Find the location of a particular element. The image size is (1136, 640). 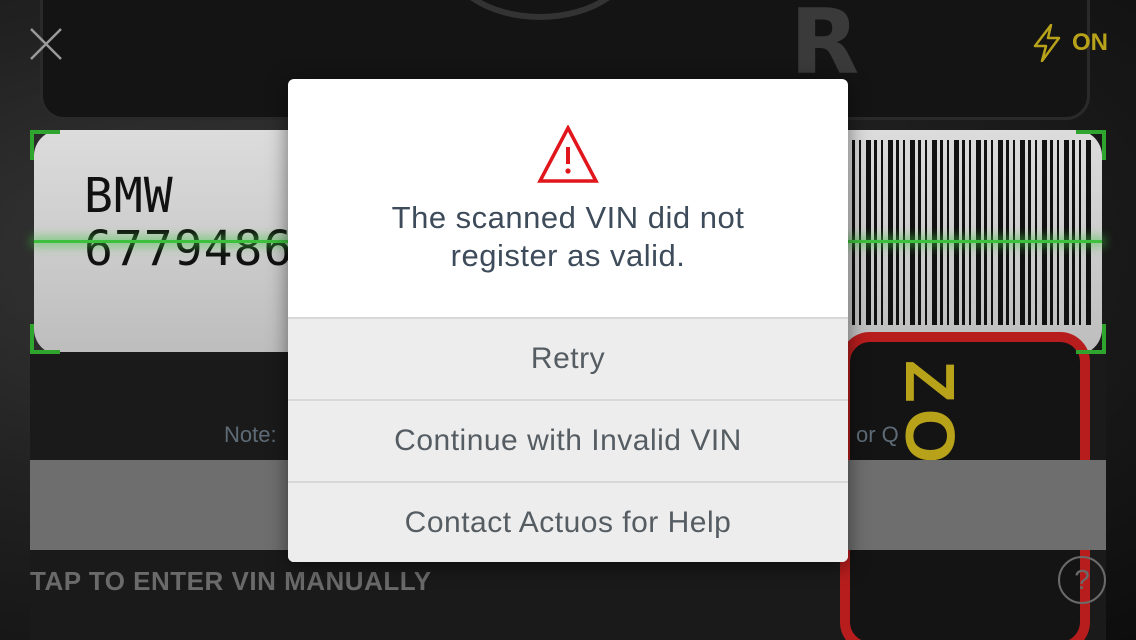

close-button is located at coordinates (46, 44).